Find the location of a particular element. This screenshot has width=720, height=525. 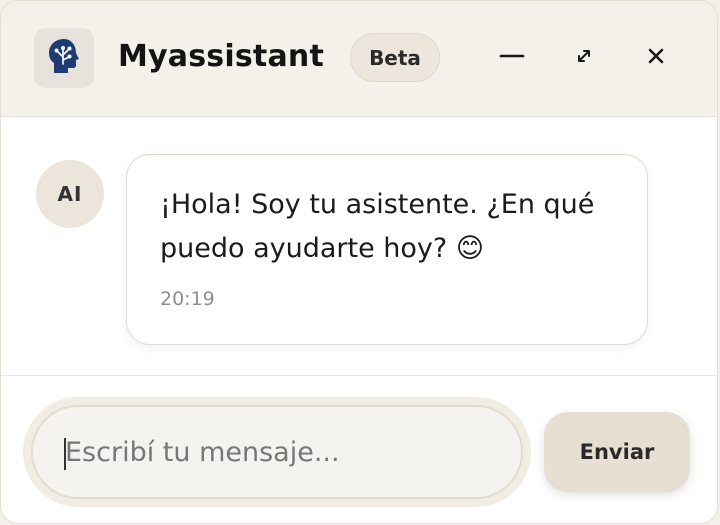

close-button is located at coordinates (656, 58).